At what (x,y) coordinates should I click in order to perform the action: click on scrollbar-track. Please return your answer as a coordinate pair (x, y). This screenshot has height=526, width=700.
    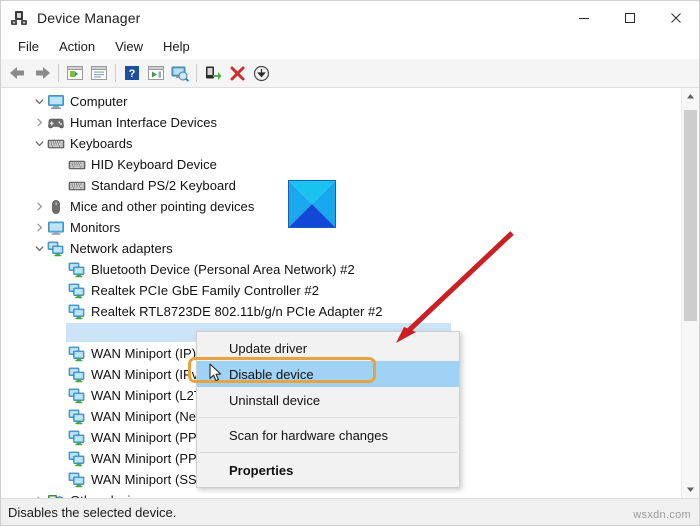
    Looking at the image, I should click on (690, 293).